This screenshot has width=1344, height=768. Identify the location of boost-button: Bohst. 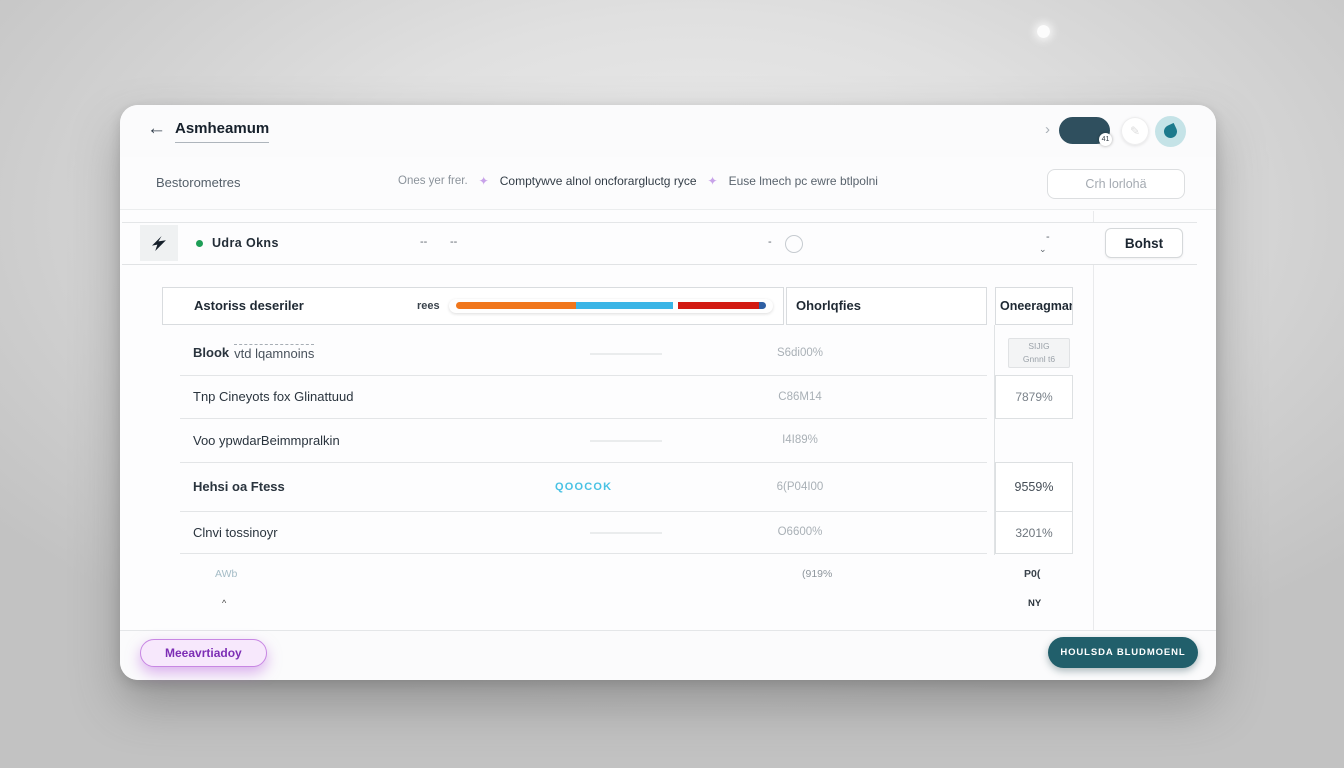
(1144, 243).